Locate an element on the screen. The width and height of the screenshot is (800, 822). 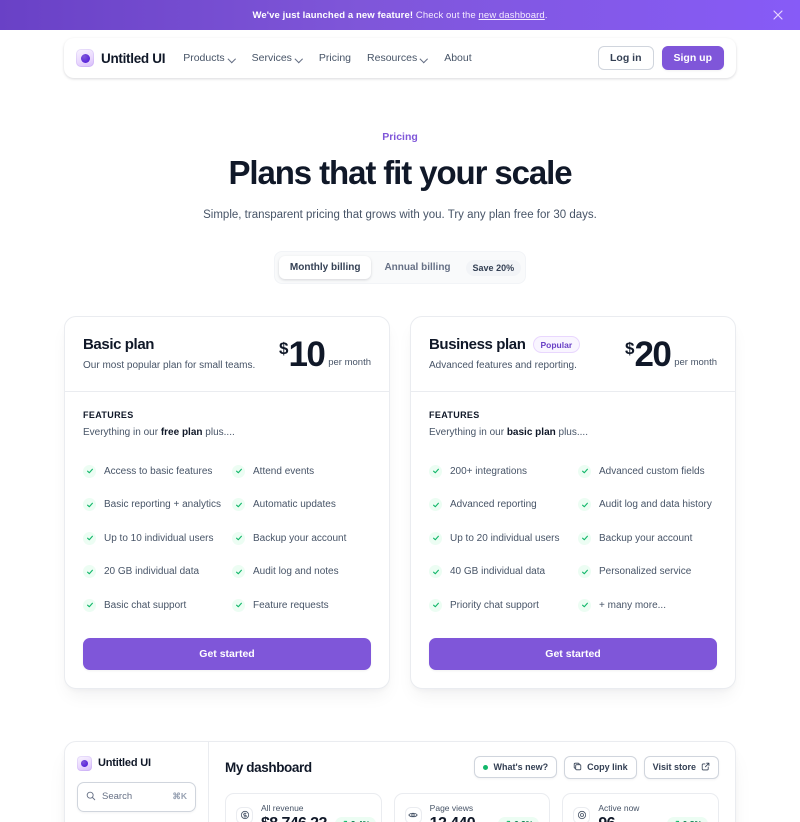
stat-trend-badge: 6.2% is located at coordinates (518, 819).